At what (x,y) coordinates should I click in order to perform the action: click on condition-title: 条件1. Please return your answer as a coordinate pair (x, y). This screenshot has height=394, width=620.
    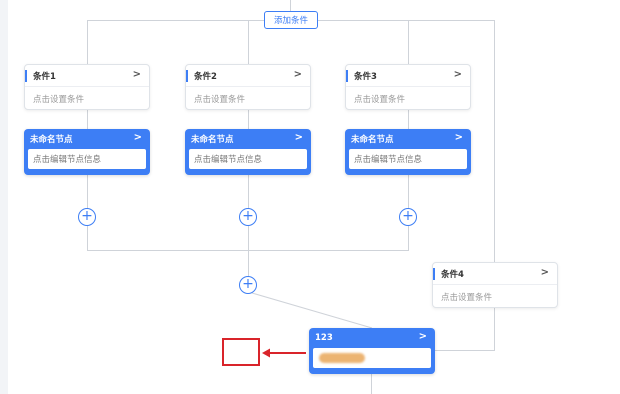
    Looking at the image, I should click on (44, 76).